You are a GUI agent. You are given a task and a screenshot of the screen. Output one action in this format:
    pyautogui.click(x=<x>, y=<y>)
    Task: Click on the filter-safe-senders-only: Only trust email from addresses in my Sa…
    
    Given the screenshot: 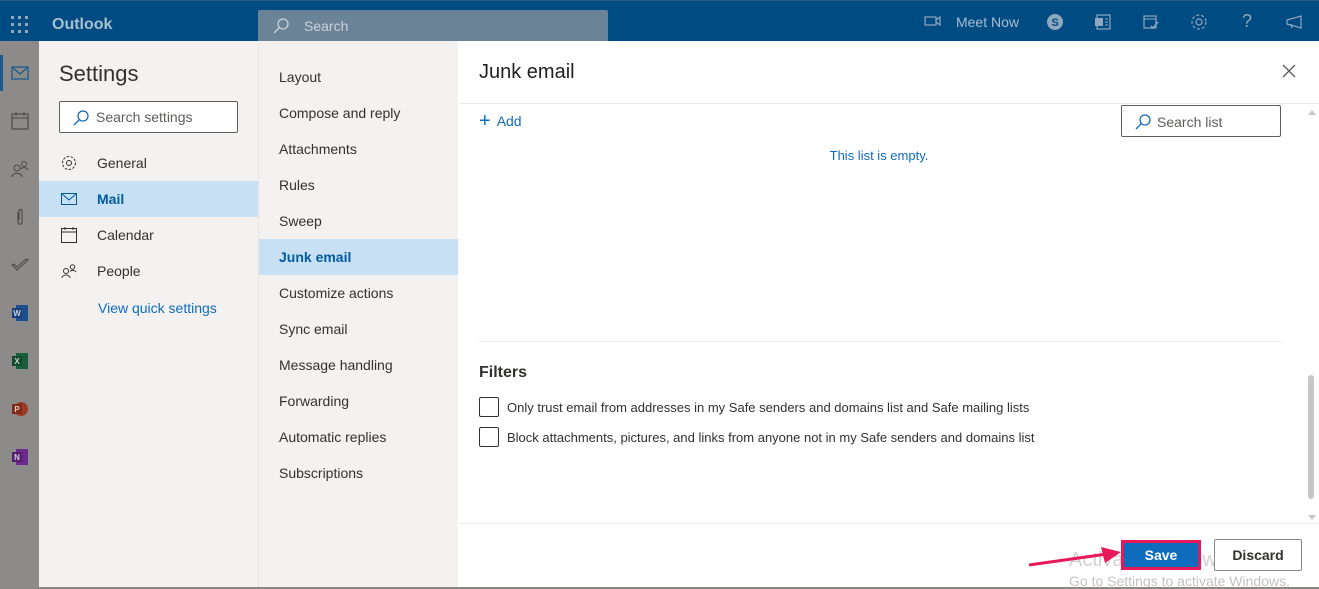 What is the action you would take?
    pyautogui.click(x=754, y=407)
    